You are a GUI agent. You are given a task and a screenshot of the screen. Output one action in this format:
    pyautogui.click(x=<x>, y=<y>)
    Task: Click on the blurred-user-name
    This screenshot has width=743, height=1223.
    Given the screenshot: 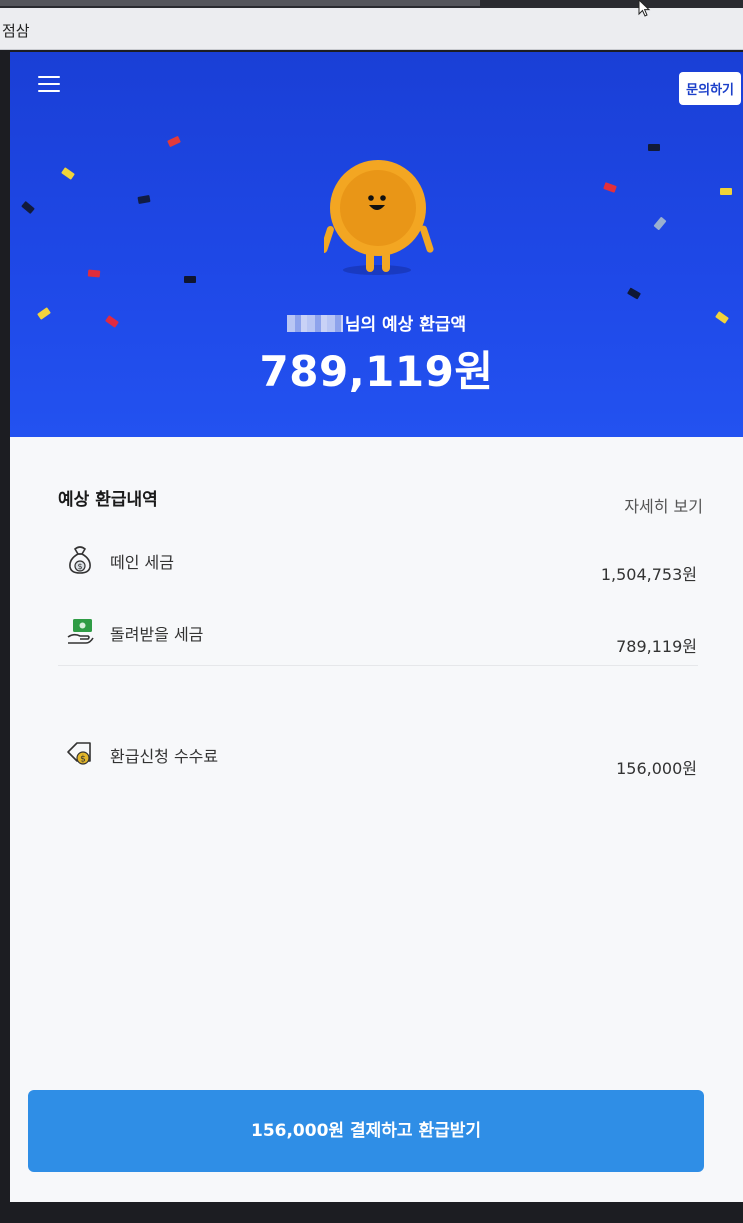 What is the action you would take?
    pyautogui.click(x=314, y=323)
    